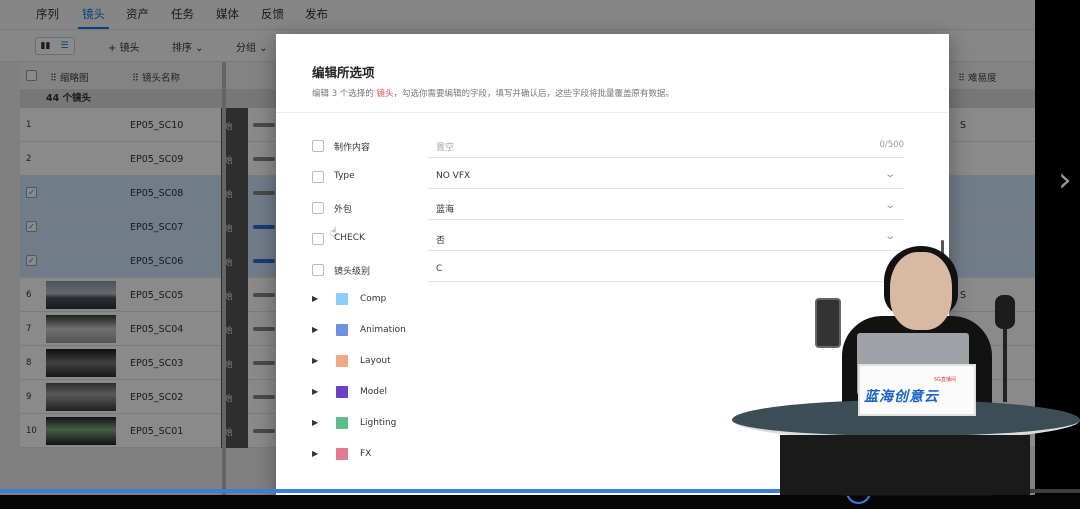 This screenshot has width=1080, height=509. Describe the element at coordinates (412, 332) in the screenshot. I see `category-row: ▶ Animation` at that location.